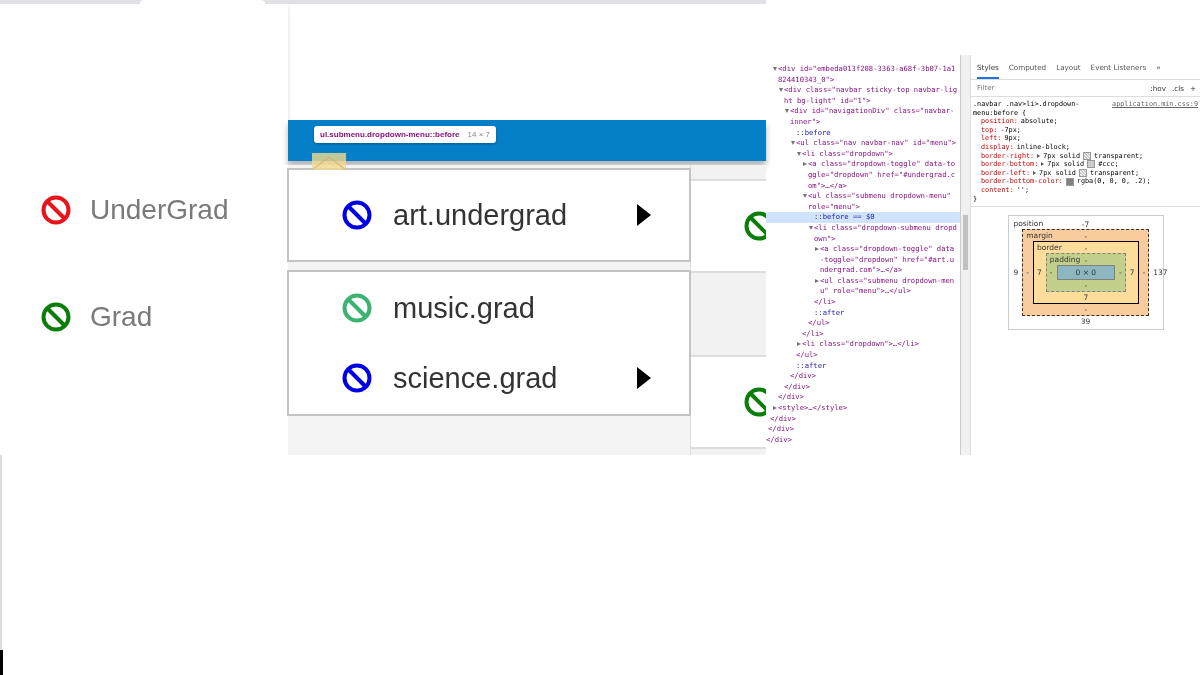 The width and height of the screenshot is (1200, 675). I want to click on menu-item: art.undergrad, so click(515, 215).